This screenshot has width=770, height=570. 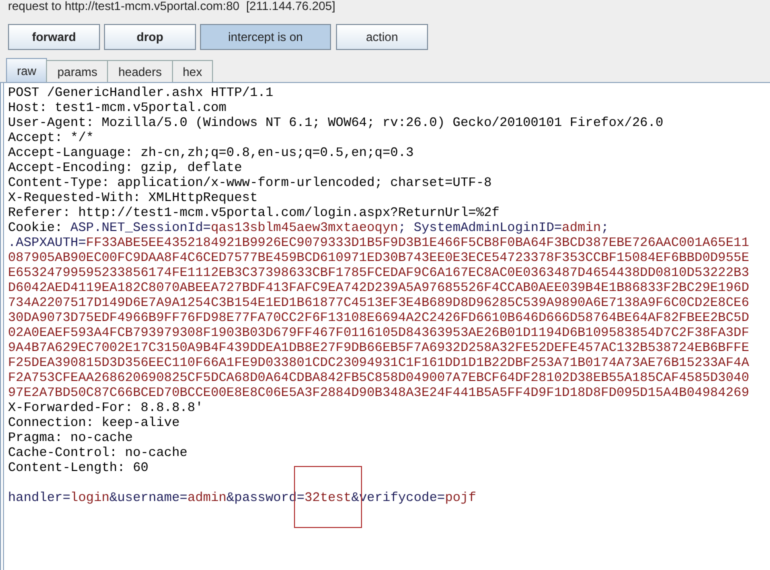 I want to click on request-line: 30DA9073D75EDF4966B9FF76FD98E77FA70CC2F6F13108E6694A2C2426FD6610B646D666D58764BE64AF82FBEE2BC5D, so click(x=379, y=317).